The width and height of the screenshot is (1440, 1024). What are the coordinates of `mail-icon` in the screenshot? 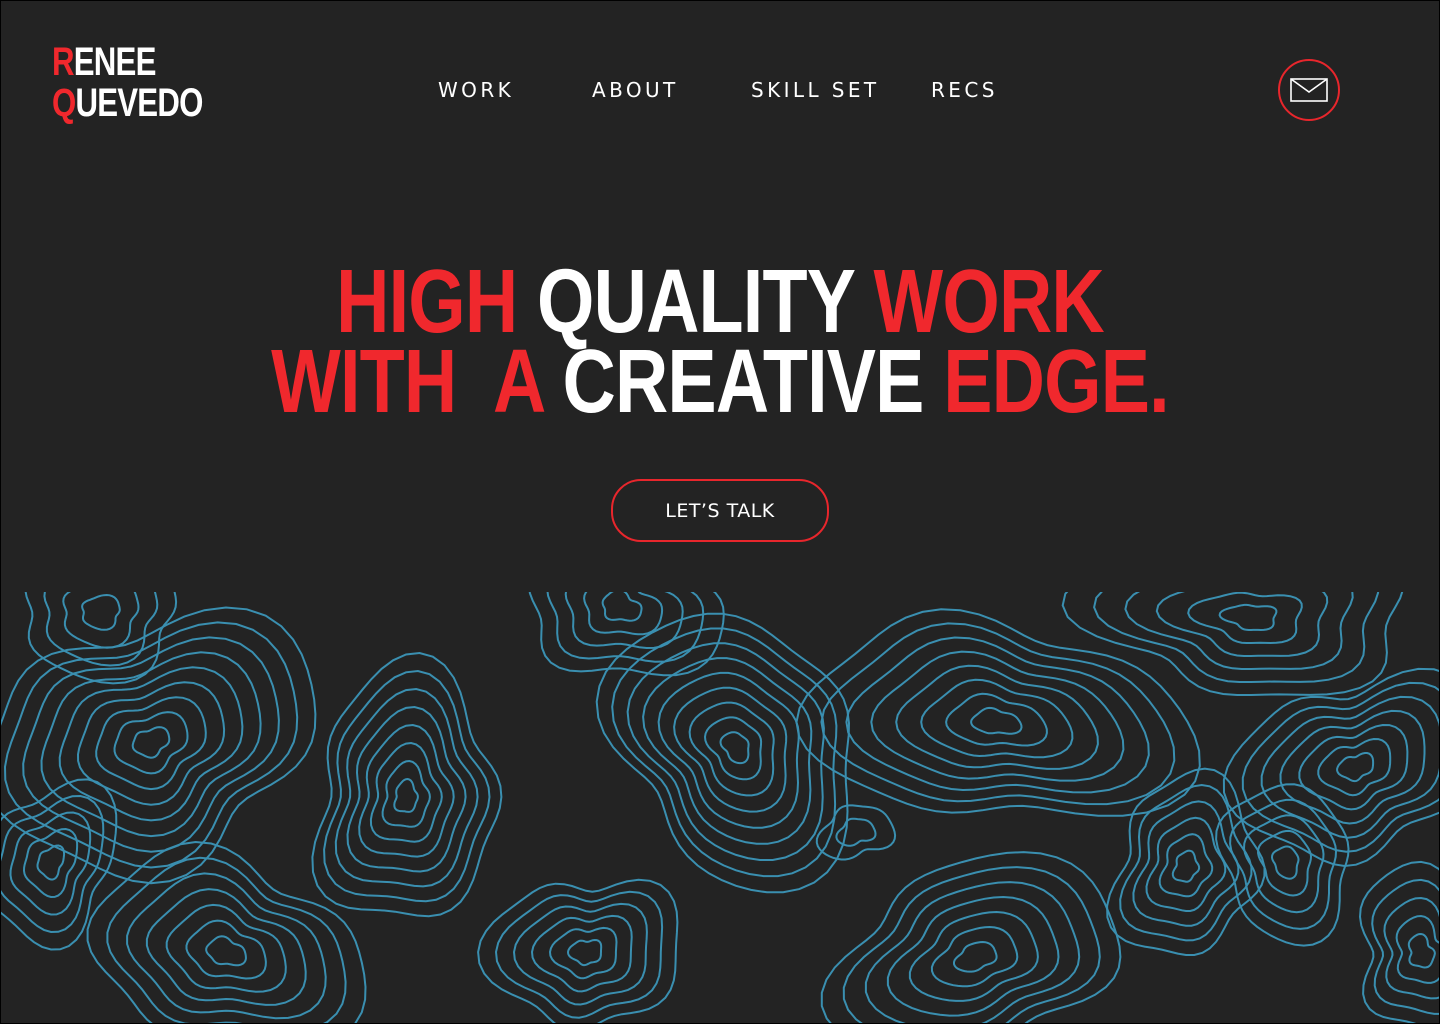 It's located at (1309, 90).